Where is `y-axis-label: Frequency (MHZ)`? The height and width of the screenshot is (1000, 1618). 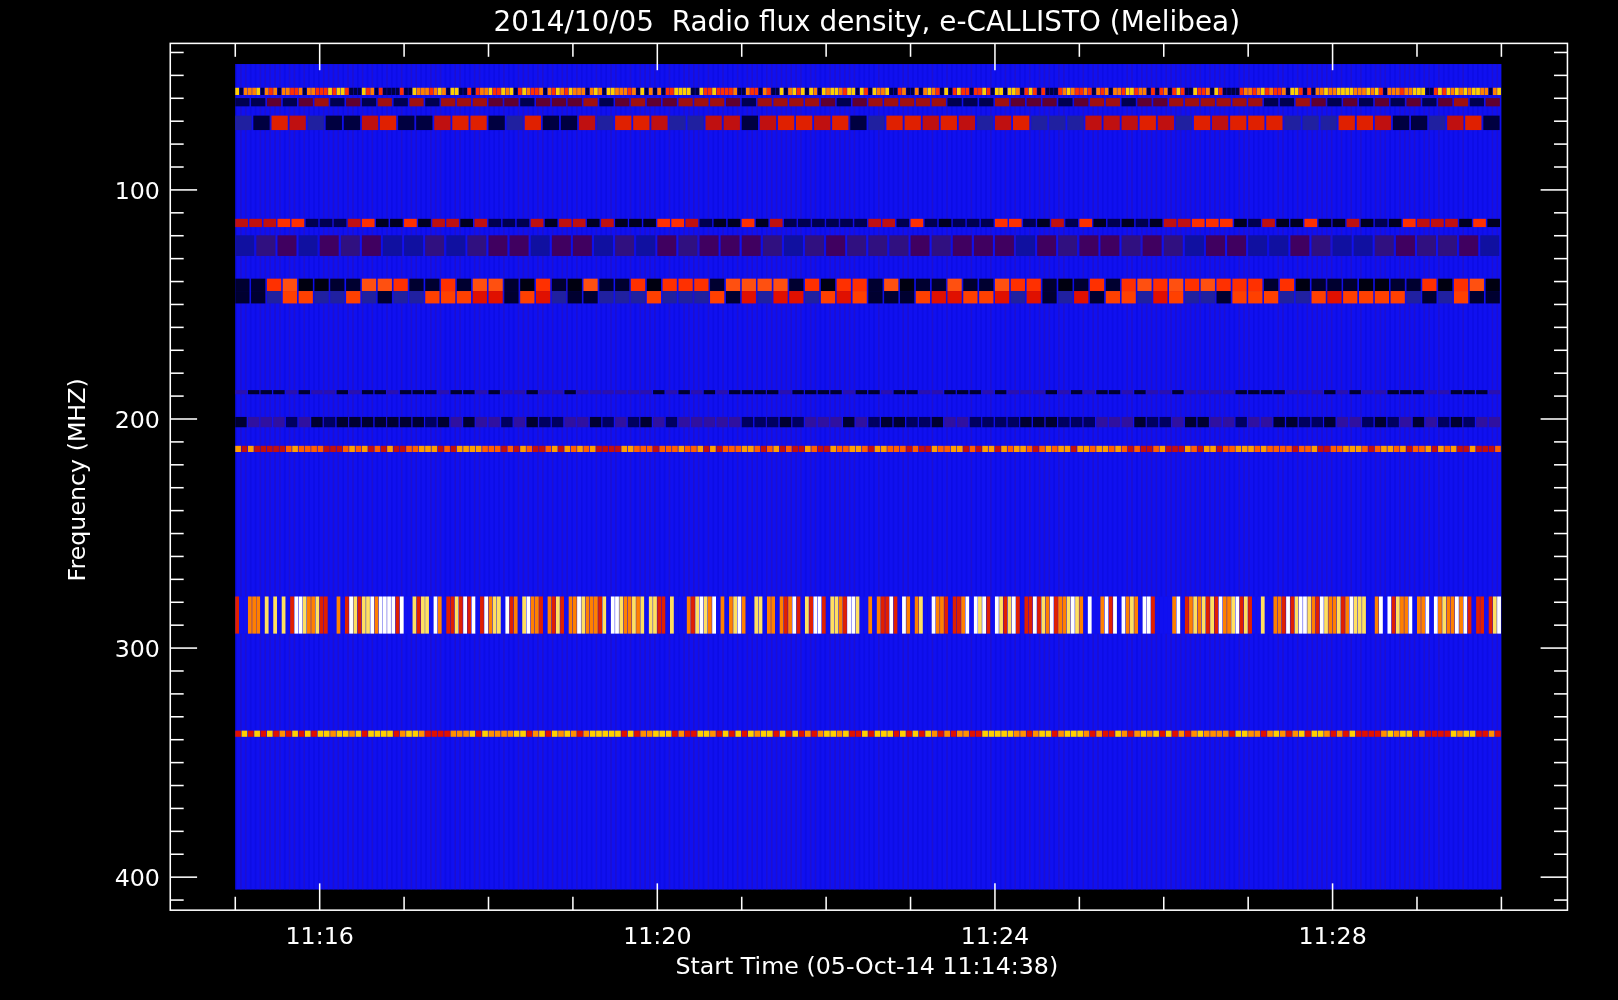
y-axis-label: Frequency (MHZ) is located at coordinates (76, 480).